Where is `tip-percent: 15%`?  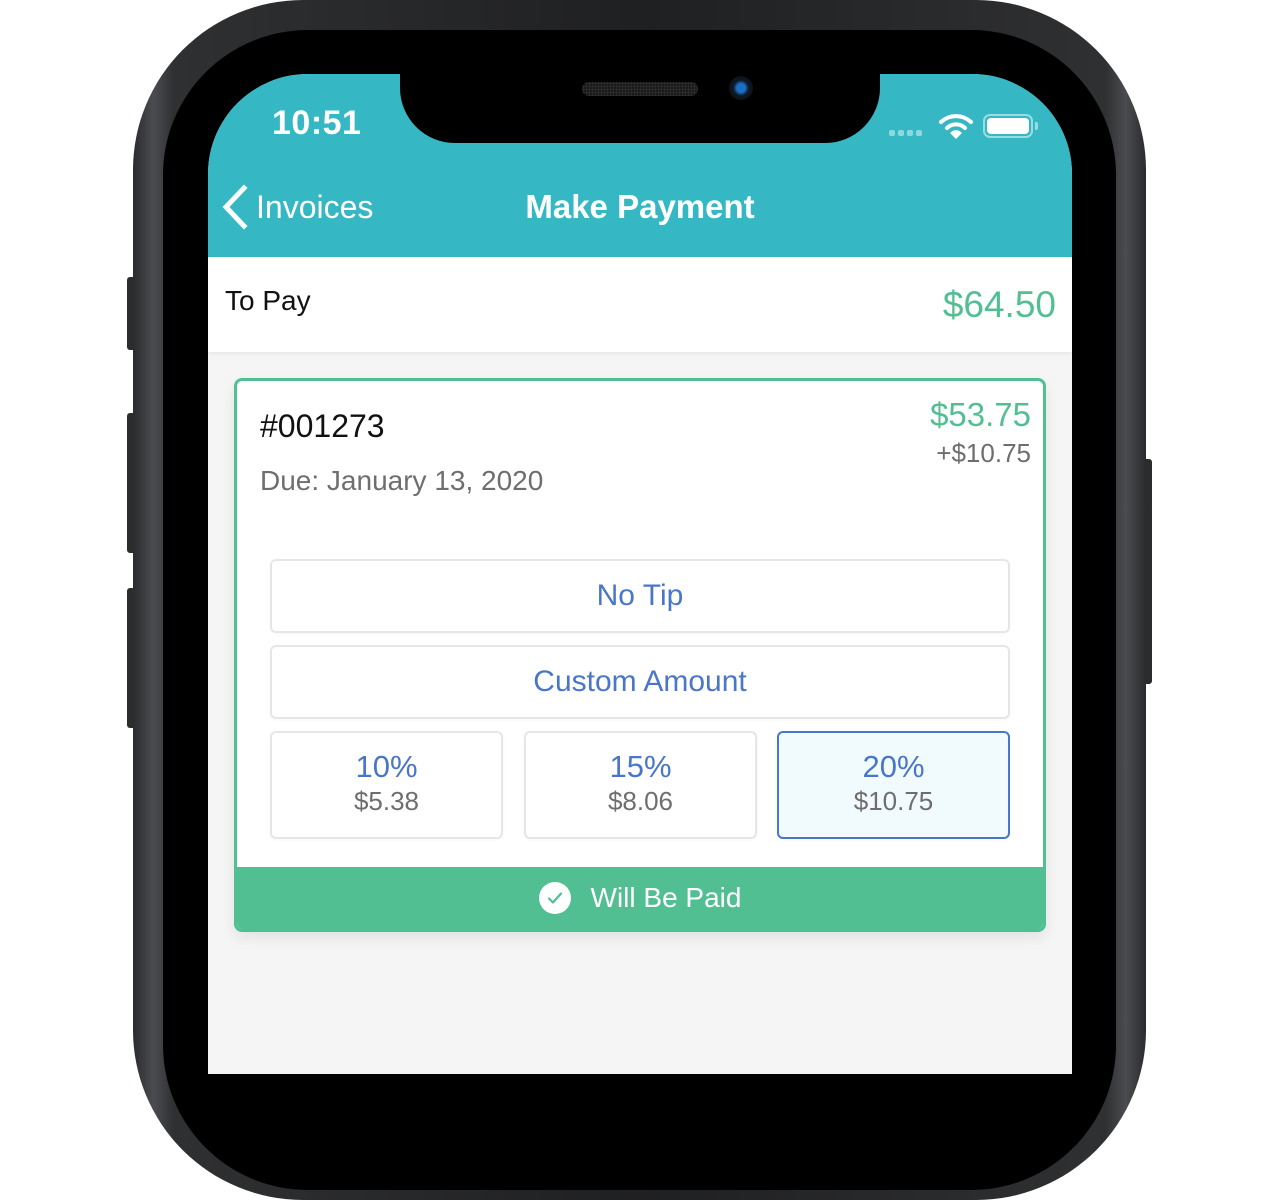
tip-percent: 15% is located at coordinates (640, 766).